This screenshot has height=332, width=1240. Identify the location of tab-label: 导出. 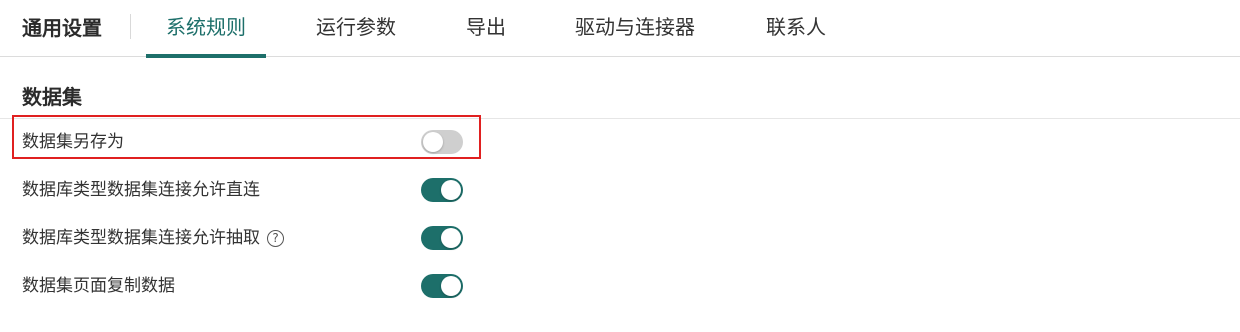
(486, 27).